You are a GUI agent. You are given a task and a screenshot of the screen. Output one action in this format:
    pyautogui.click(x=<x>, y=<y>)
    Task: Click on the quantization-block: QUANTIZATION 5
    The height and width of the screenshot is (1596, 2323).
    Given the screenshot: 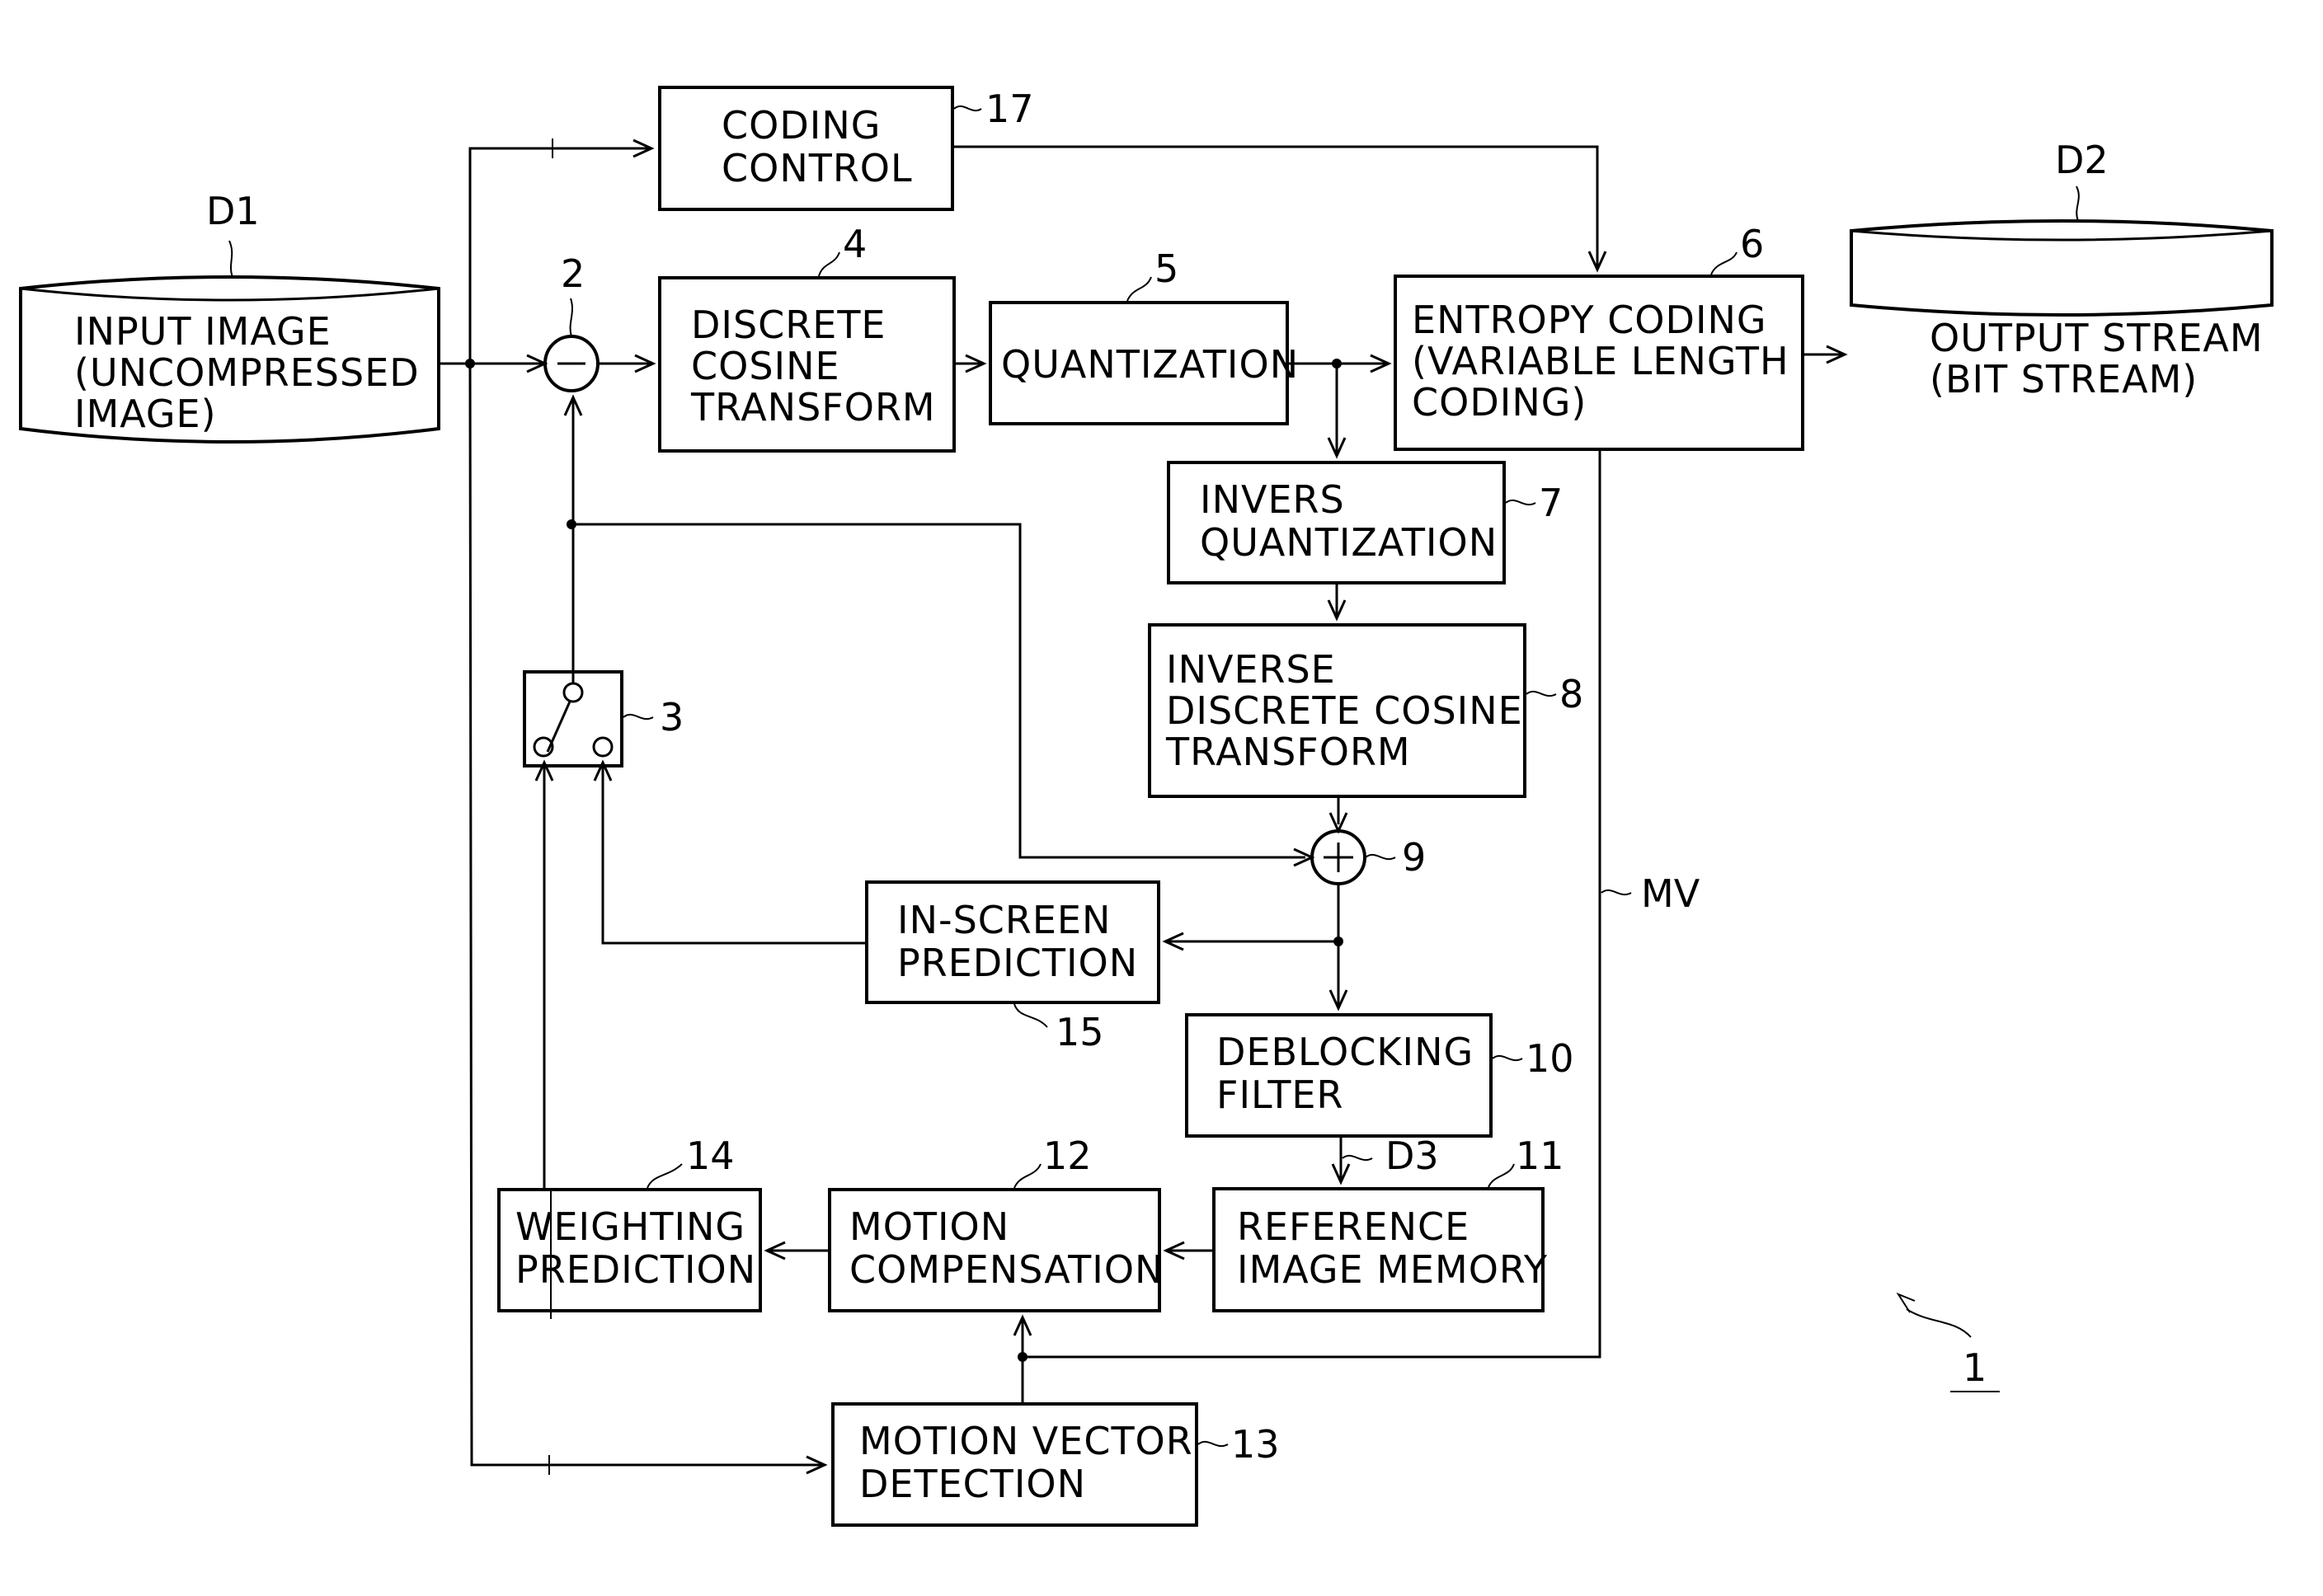 What is the action you would take?
    pyautogui.click(x=1144, y=335)
    